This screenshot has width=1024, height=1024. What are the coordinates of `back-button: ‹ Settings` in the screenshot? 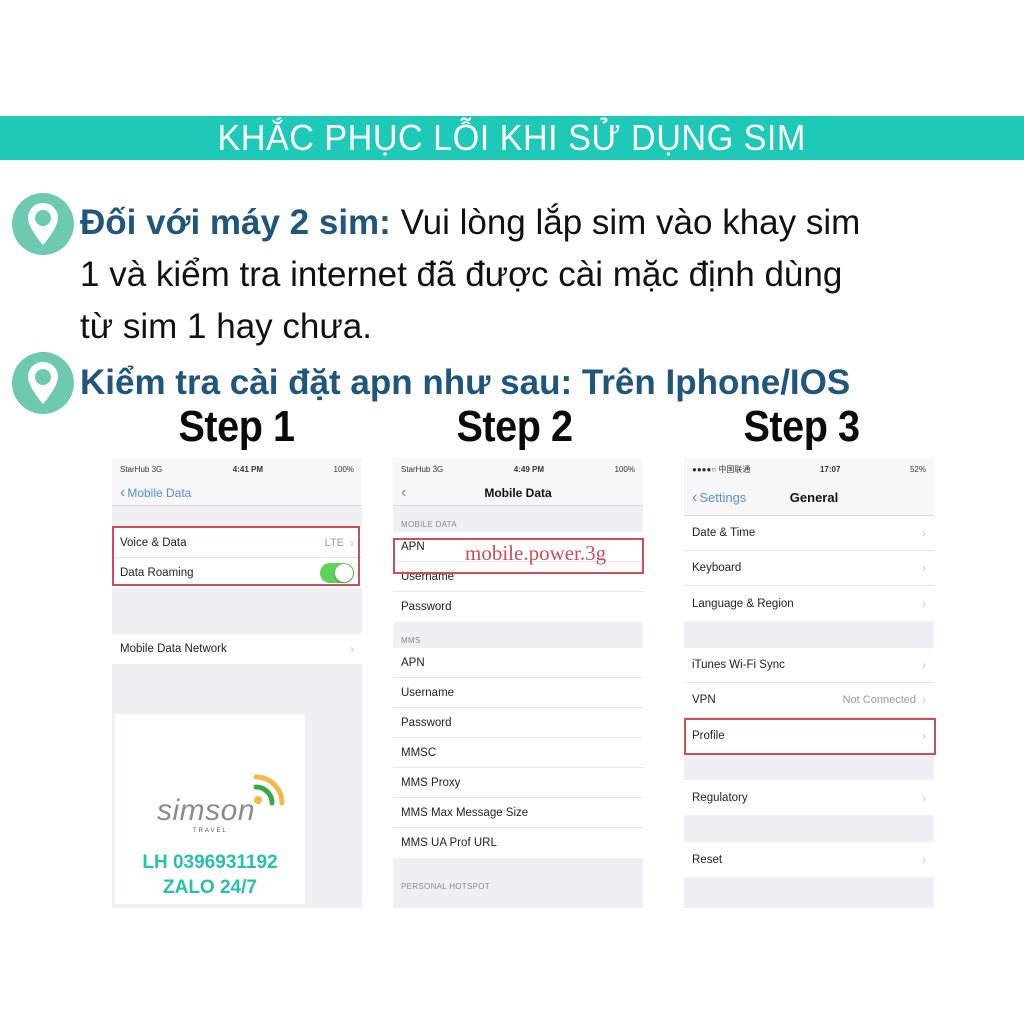 It's located at (719, 497).